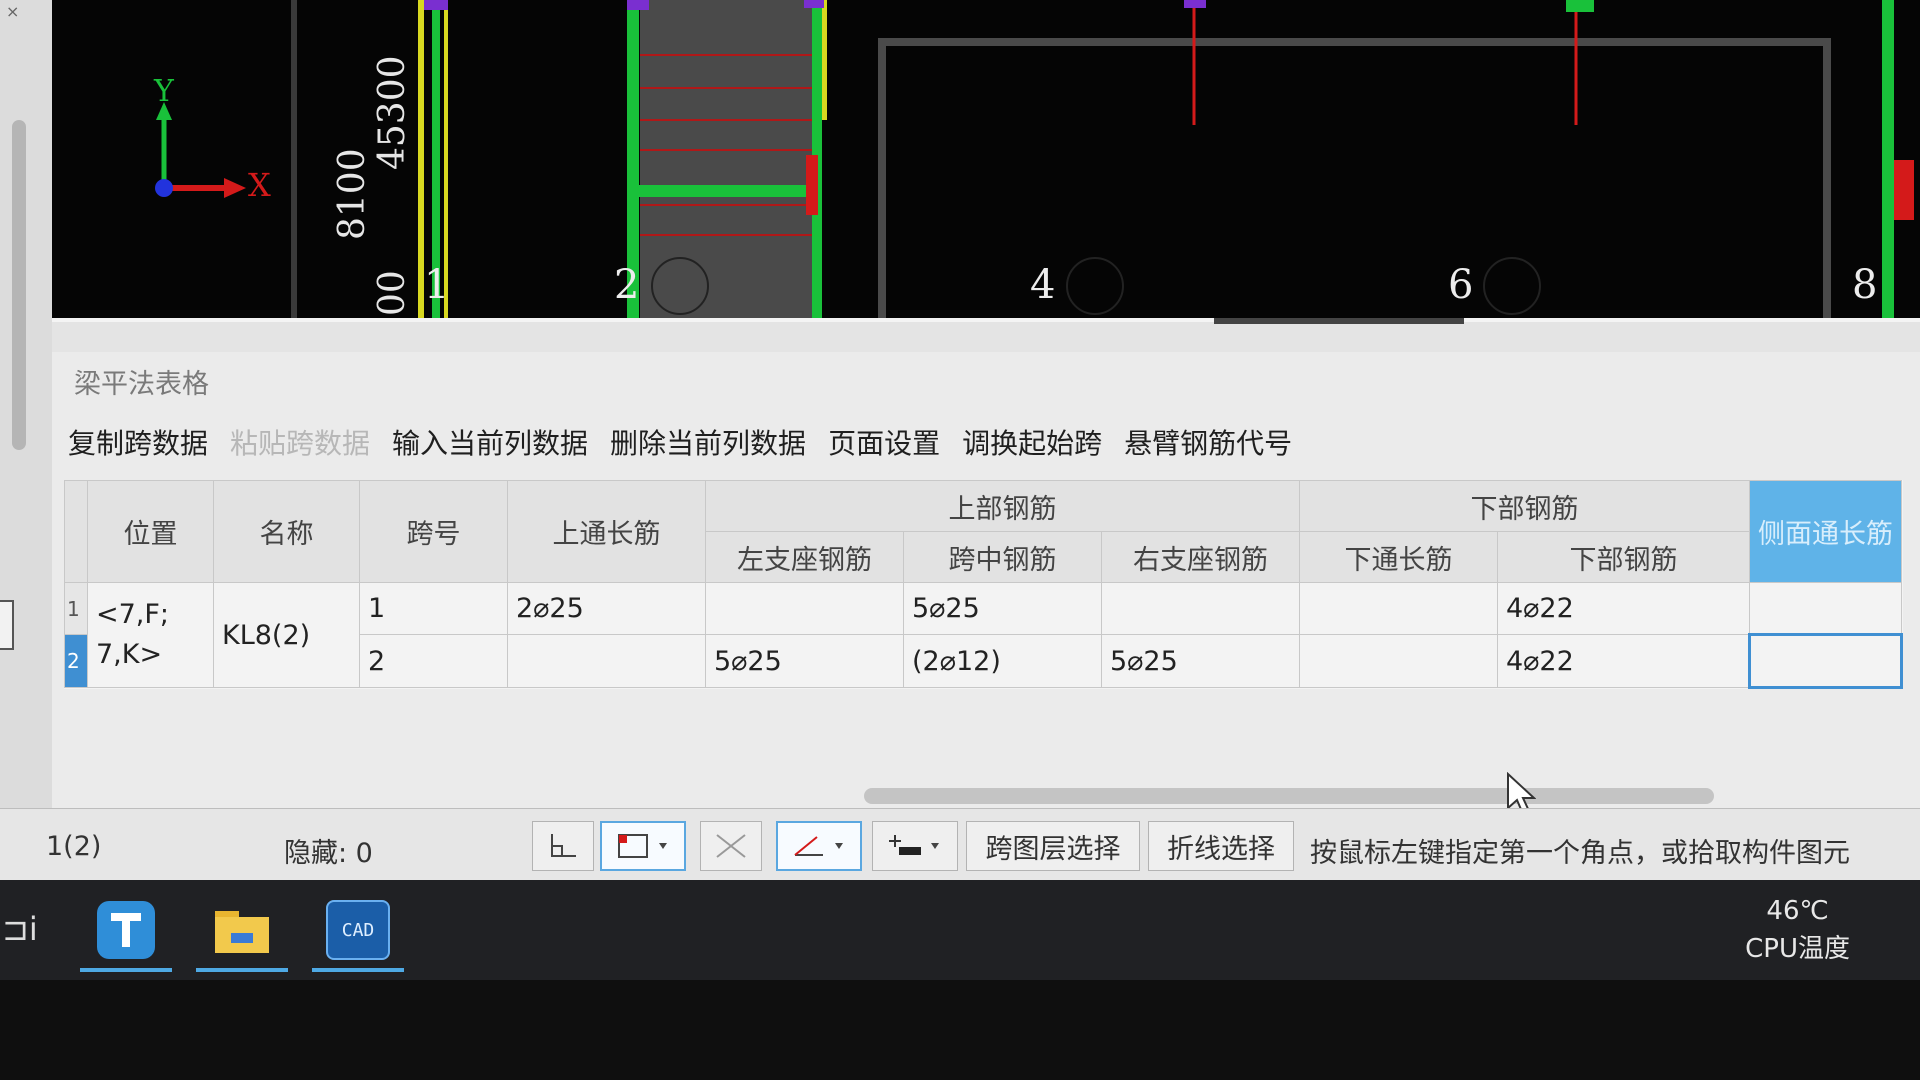 The image size is (1920, 1080). I want to click on cad-app-button: CAD, so click(358, 935).